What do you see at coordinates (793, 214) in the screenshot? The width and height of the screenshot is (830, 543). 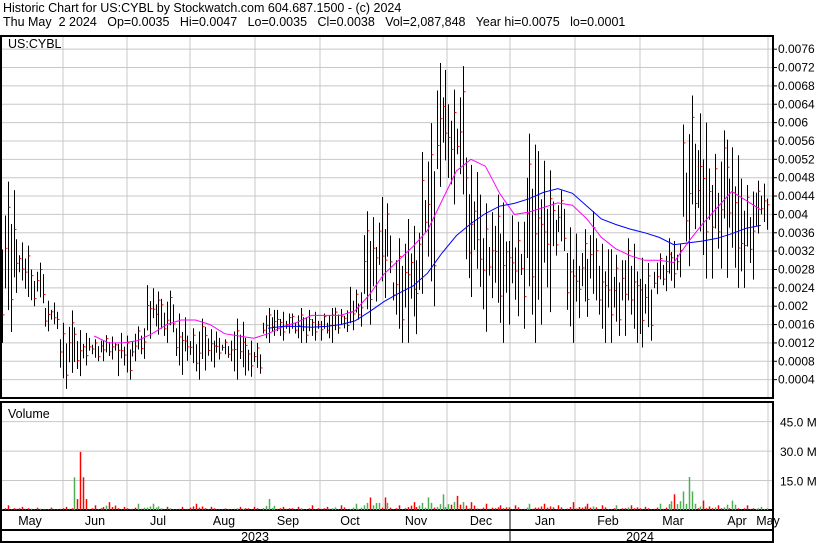 I see `price-tick-label: 0.004` at bounding box center [793, 214].